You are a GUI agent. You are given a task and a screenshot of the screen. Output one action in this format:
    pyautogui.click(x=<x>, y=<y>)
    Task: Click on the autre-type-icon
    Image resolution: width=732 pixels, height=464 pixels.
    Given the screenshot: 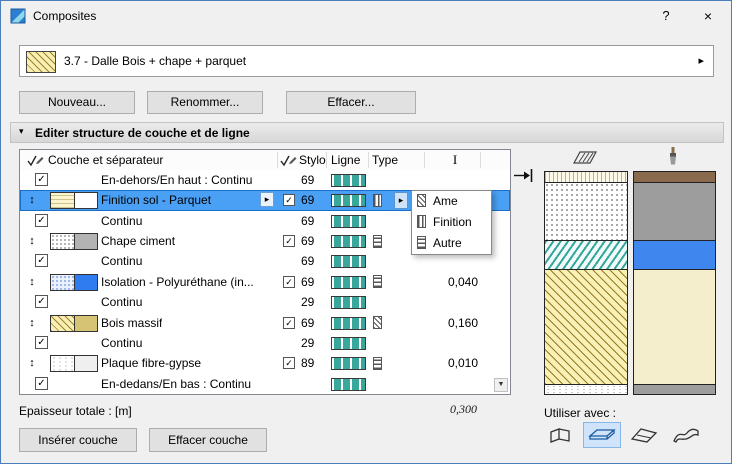 What is the action you would take?
    pyautogui.click(x=421, y=242)
    